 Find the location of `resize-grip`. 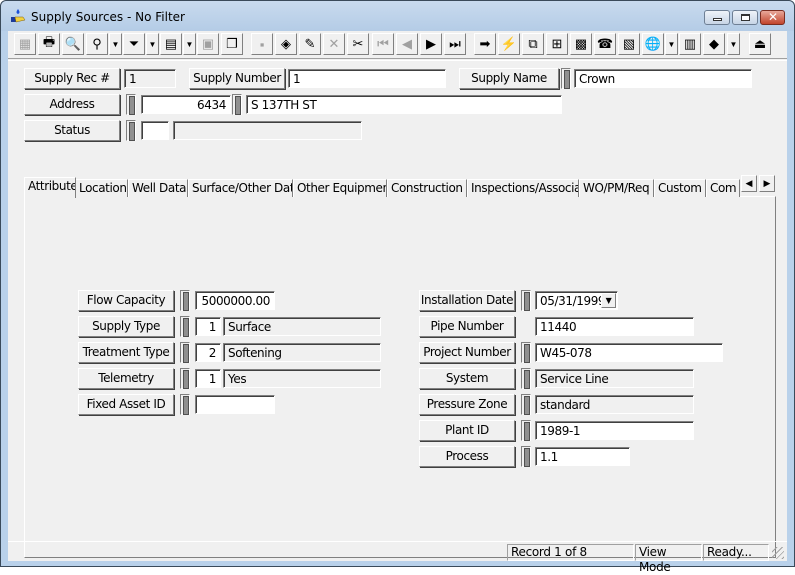

resize-grip is located at coordinates (778, 553).